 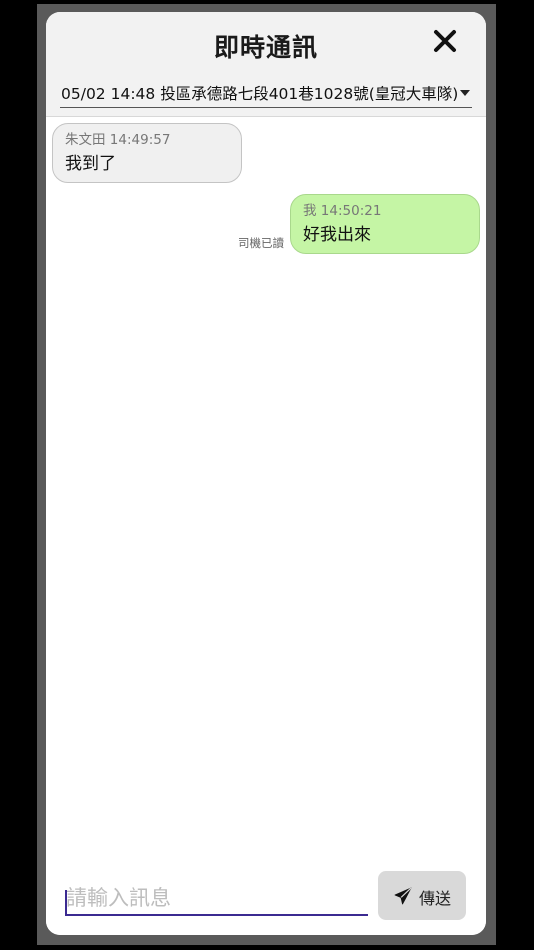 I want to click on message-text: 我到了, so click(x=90, y=164).